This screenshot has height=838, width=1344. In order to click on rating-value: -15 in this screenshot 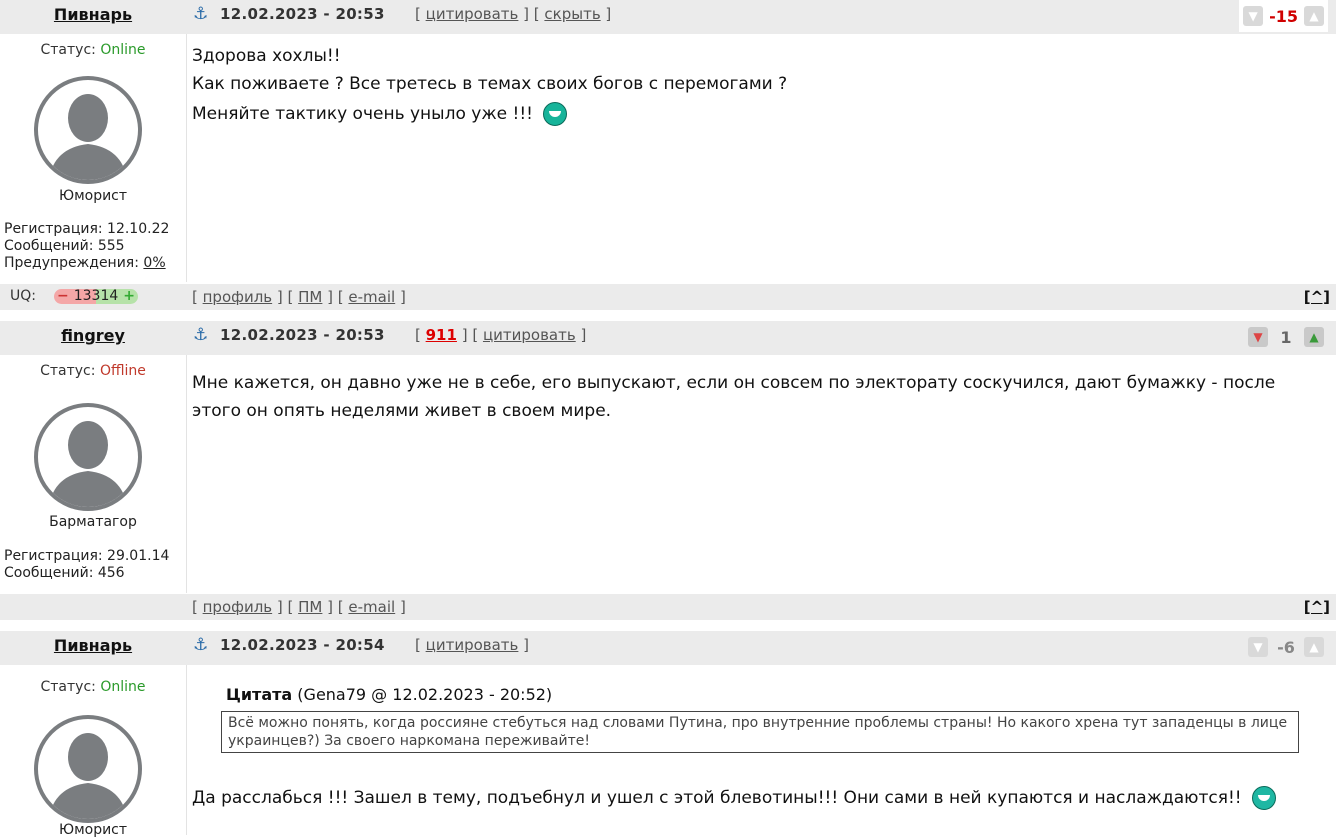, I will do `click(1283, 16)`.